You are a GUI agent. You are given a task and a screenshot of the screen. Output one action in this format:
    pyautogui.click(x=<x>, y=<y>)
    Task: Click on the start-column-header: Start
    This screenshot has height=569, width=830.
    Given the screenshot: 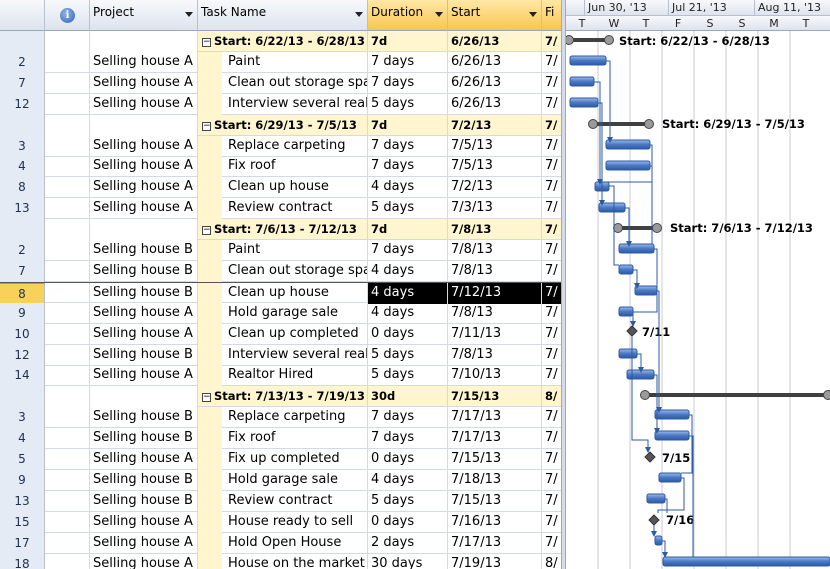 What is the action you would take?
    pyautogui.click(x=495, y=15)
    